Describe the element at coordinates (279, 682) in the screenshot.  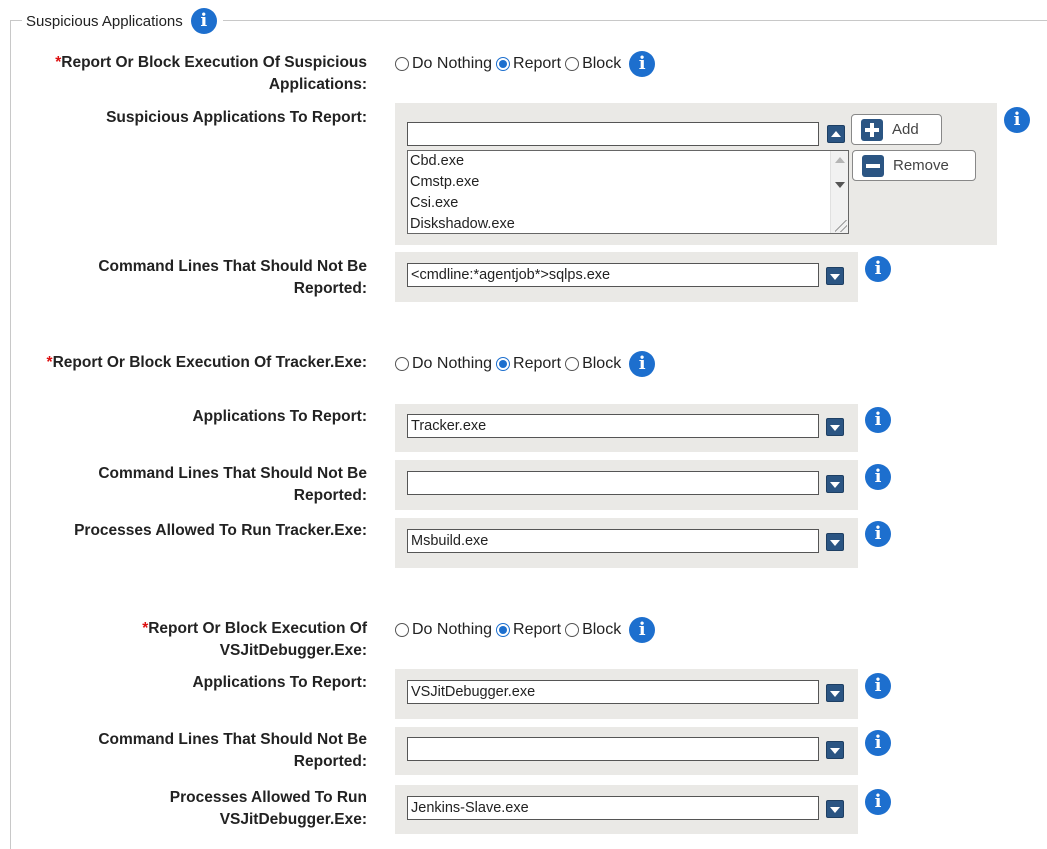
I see `vsjit-apps-label: Applications To Report:` at that location.